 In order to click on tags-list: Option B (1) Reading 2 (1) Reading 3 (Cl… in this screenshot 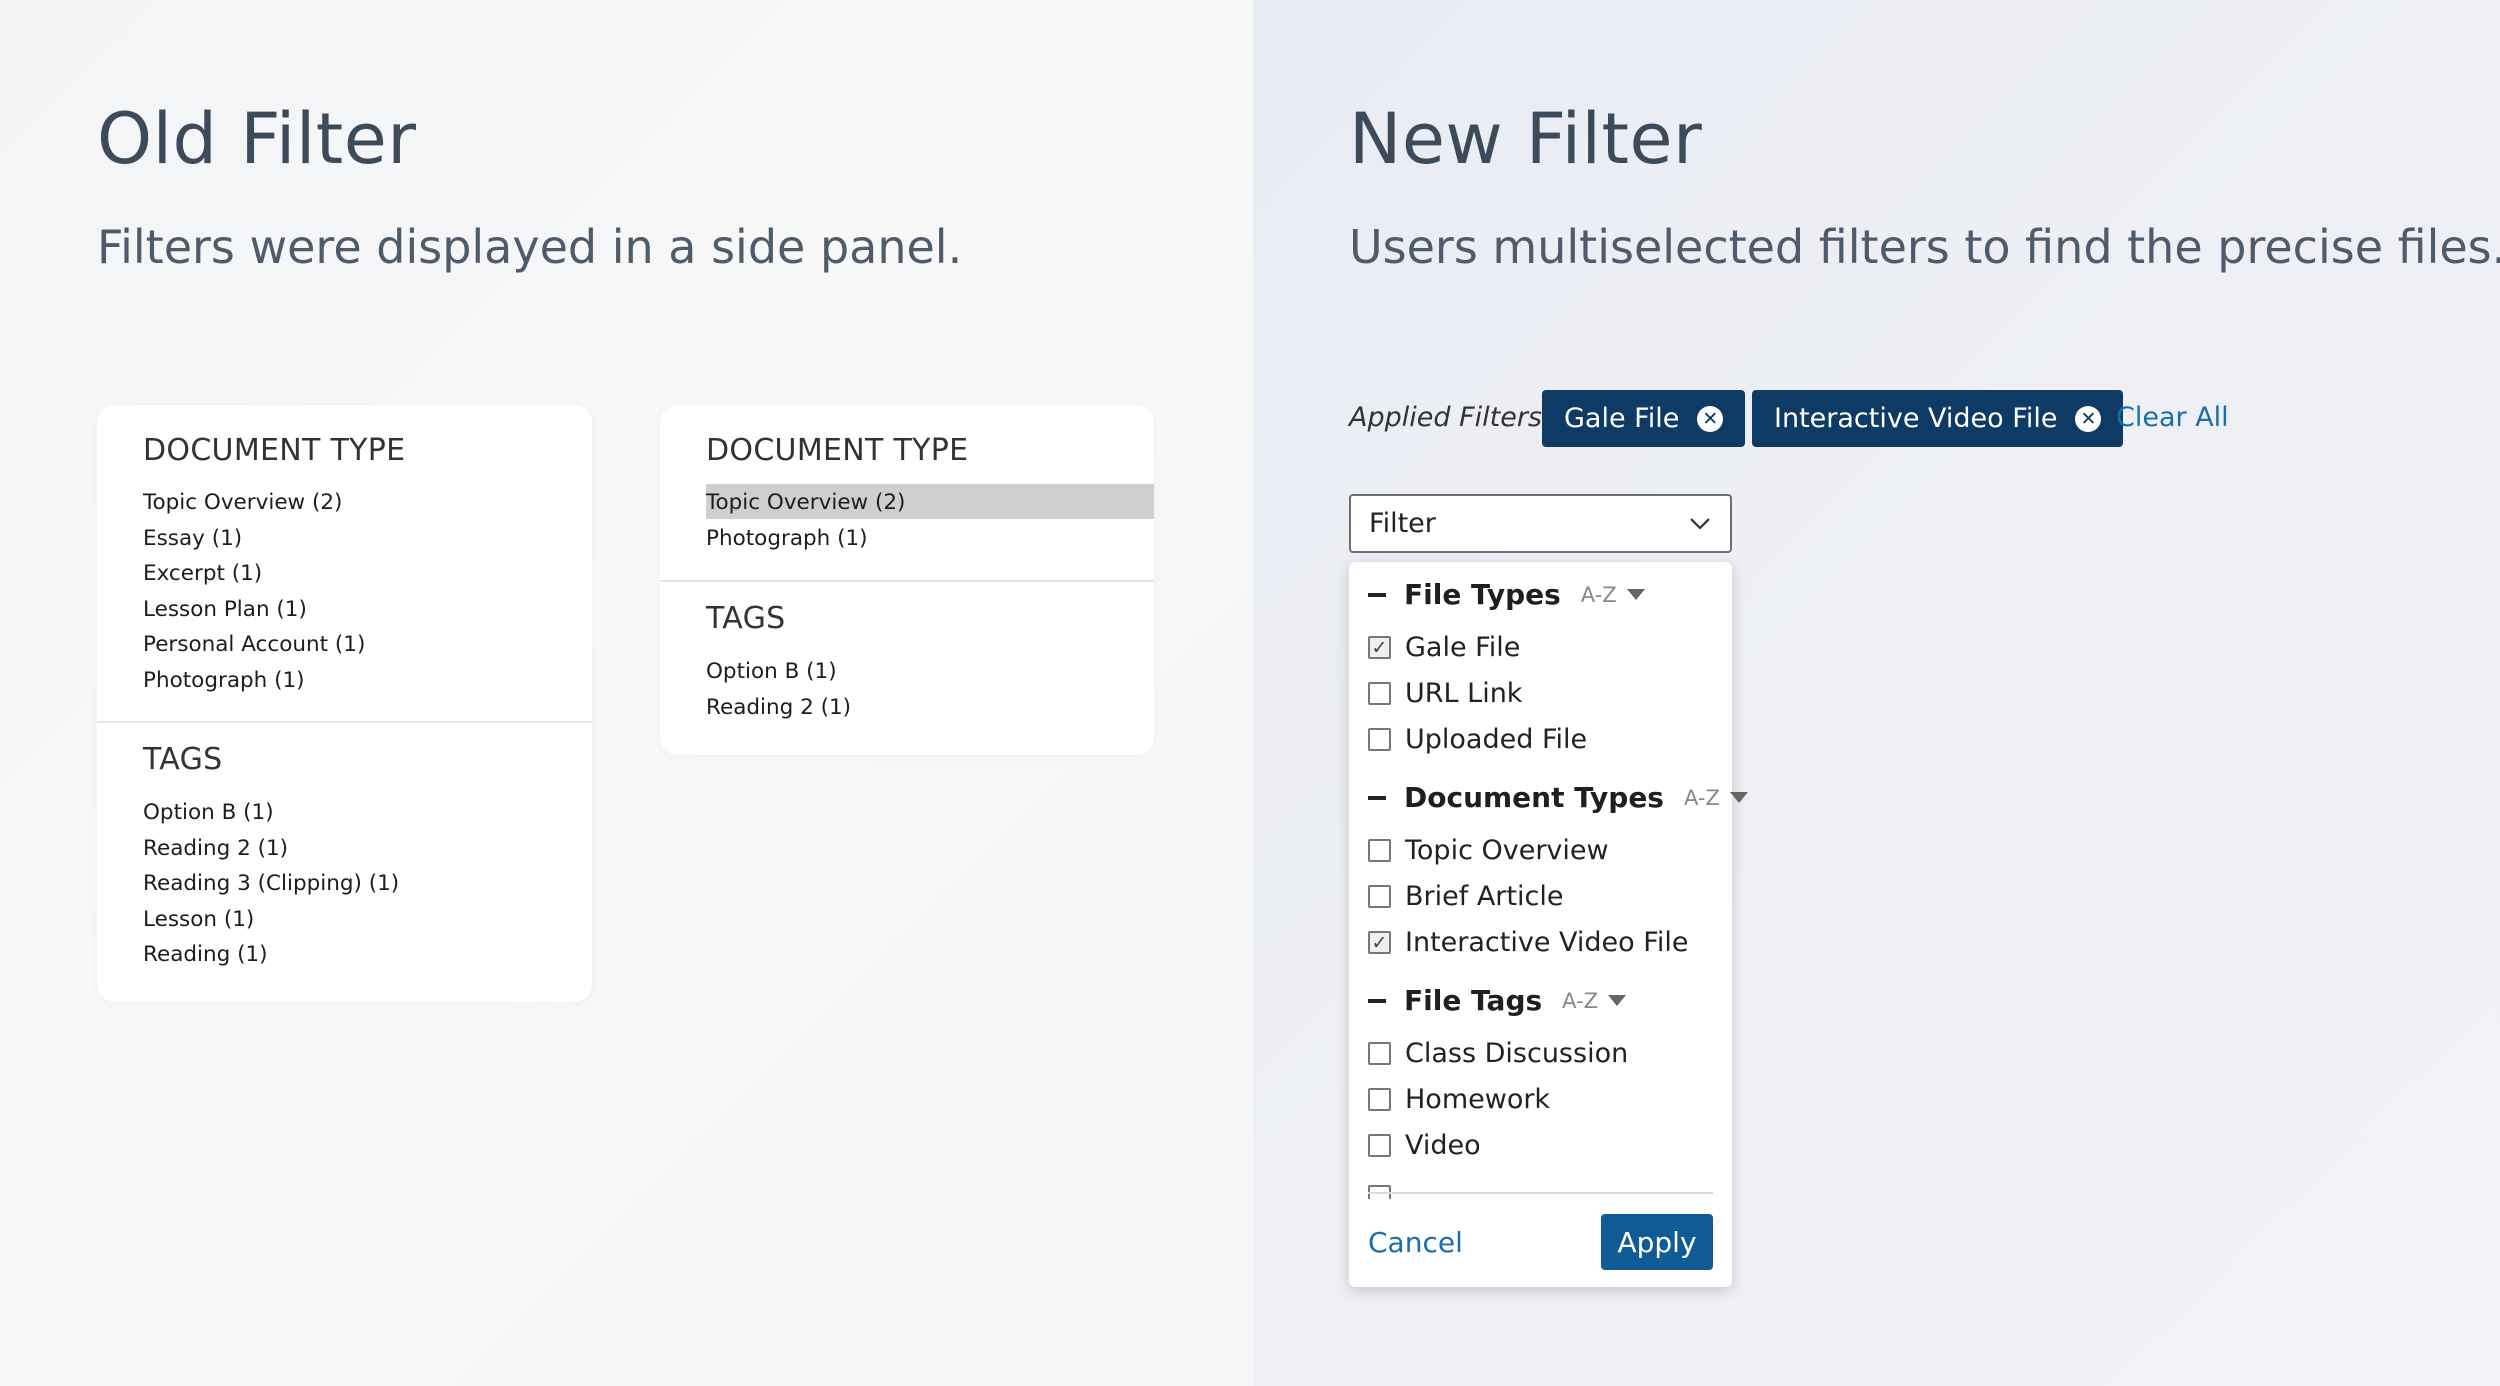, I will do `click(271, 884)`.